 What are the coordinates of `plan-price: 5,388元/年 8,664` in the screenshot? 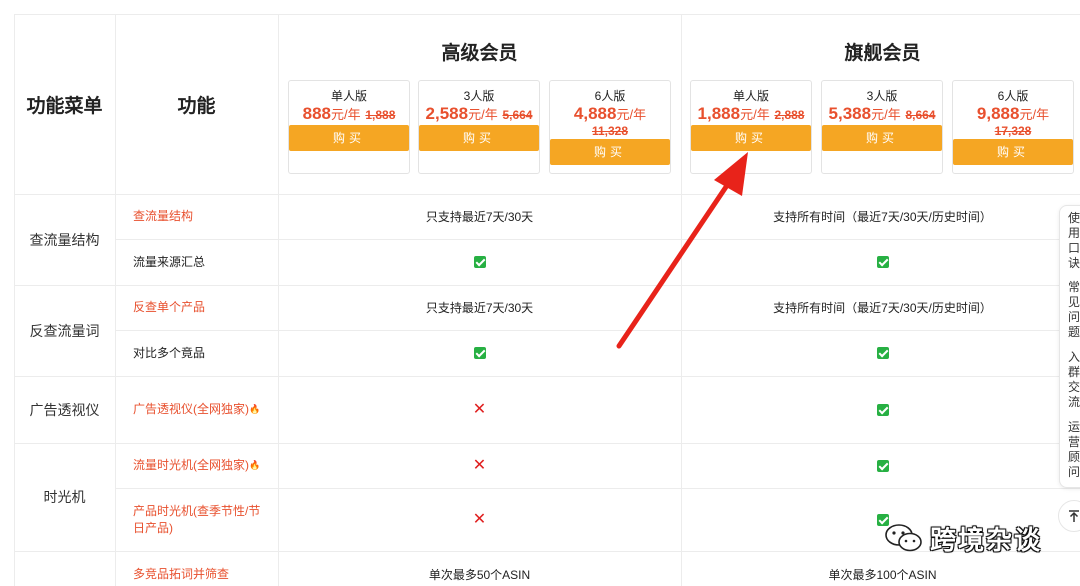 It's located at (882, 114).